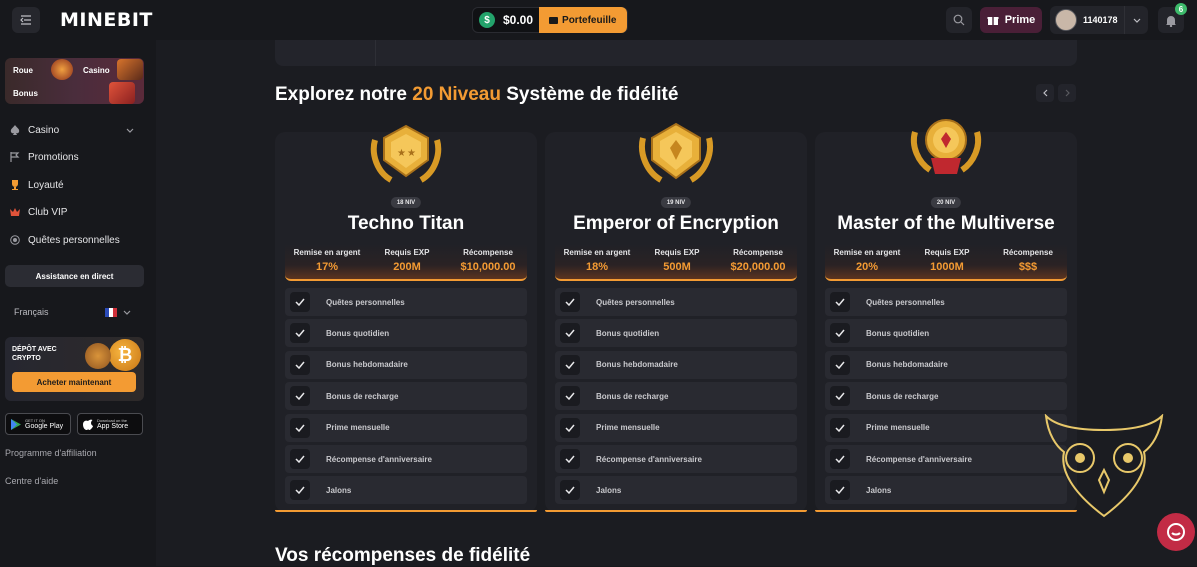 The height and width of the screenshot is (567, 1197). I want to click on france-flag-icon, so click(111, 312).